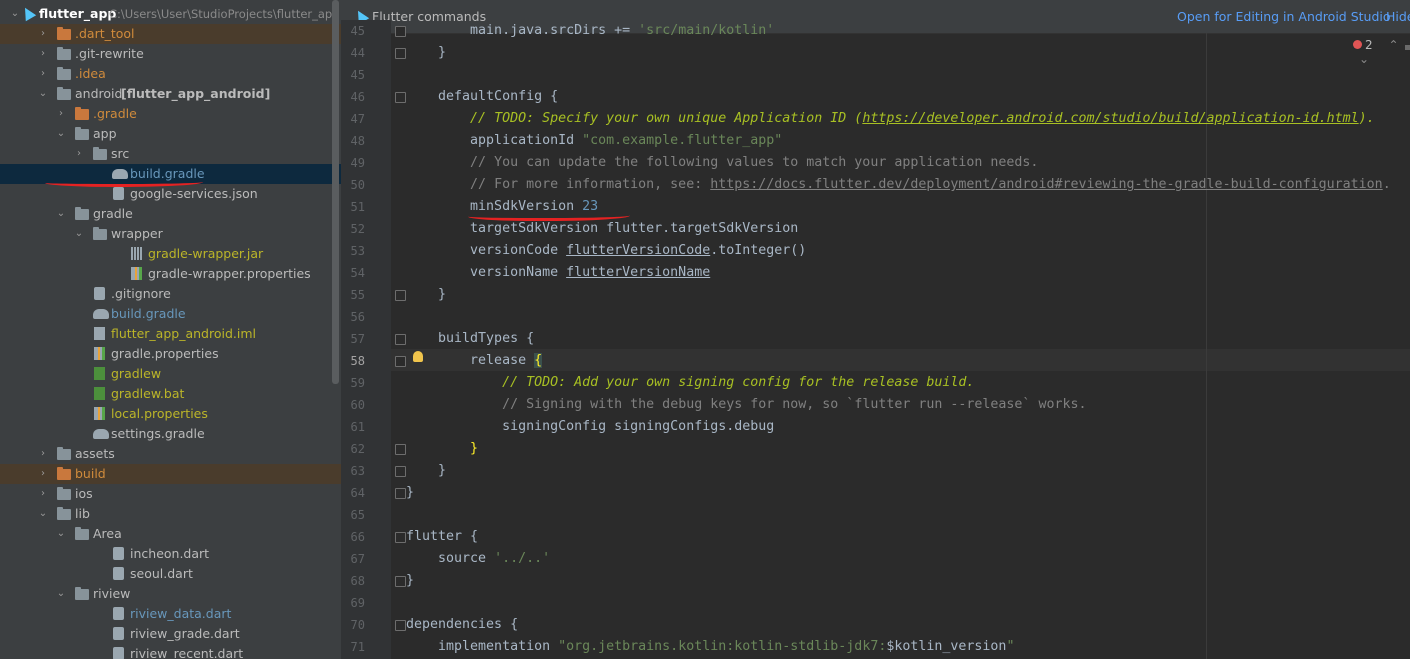  I want to click on lightbulb-icon, so click(418, 356).